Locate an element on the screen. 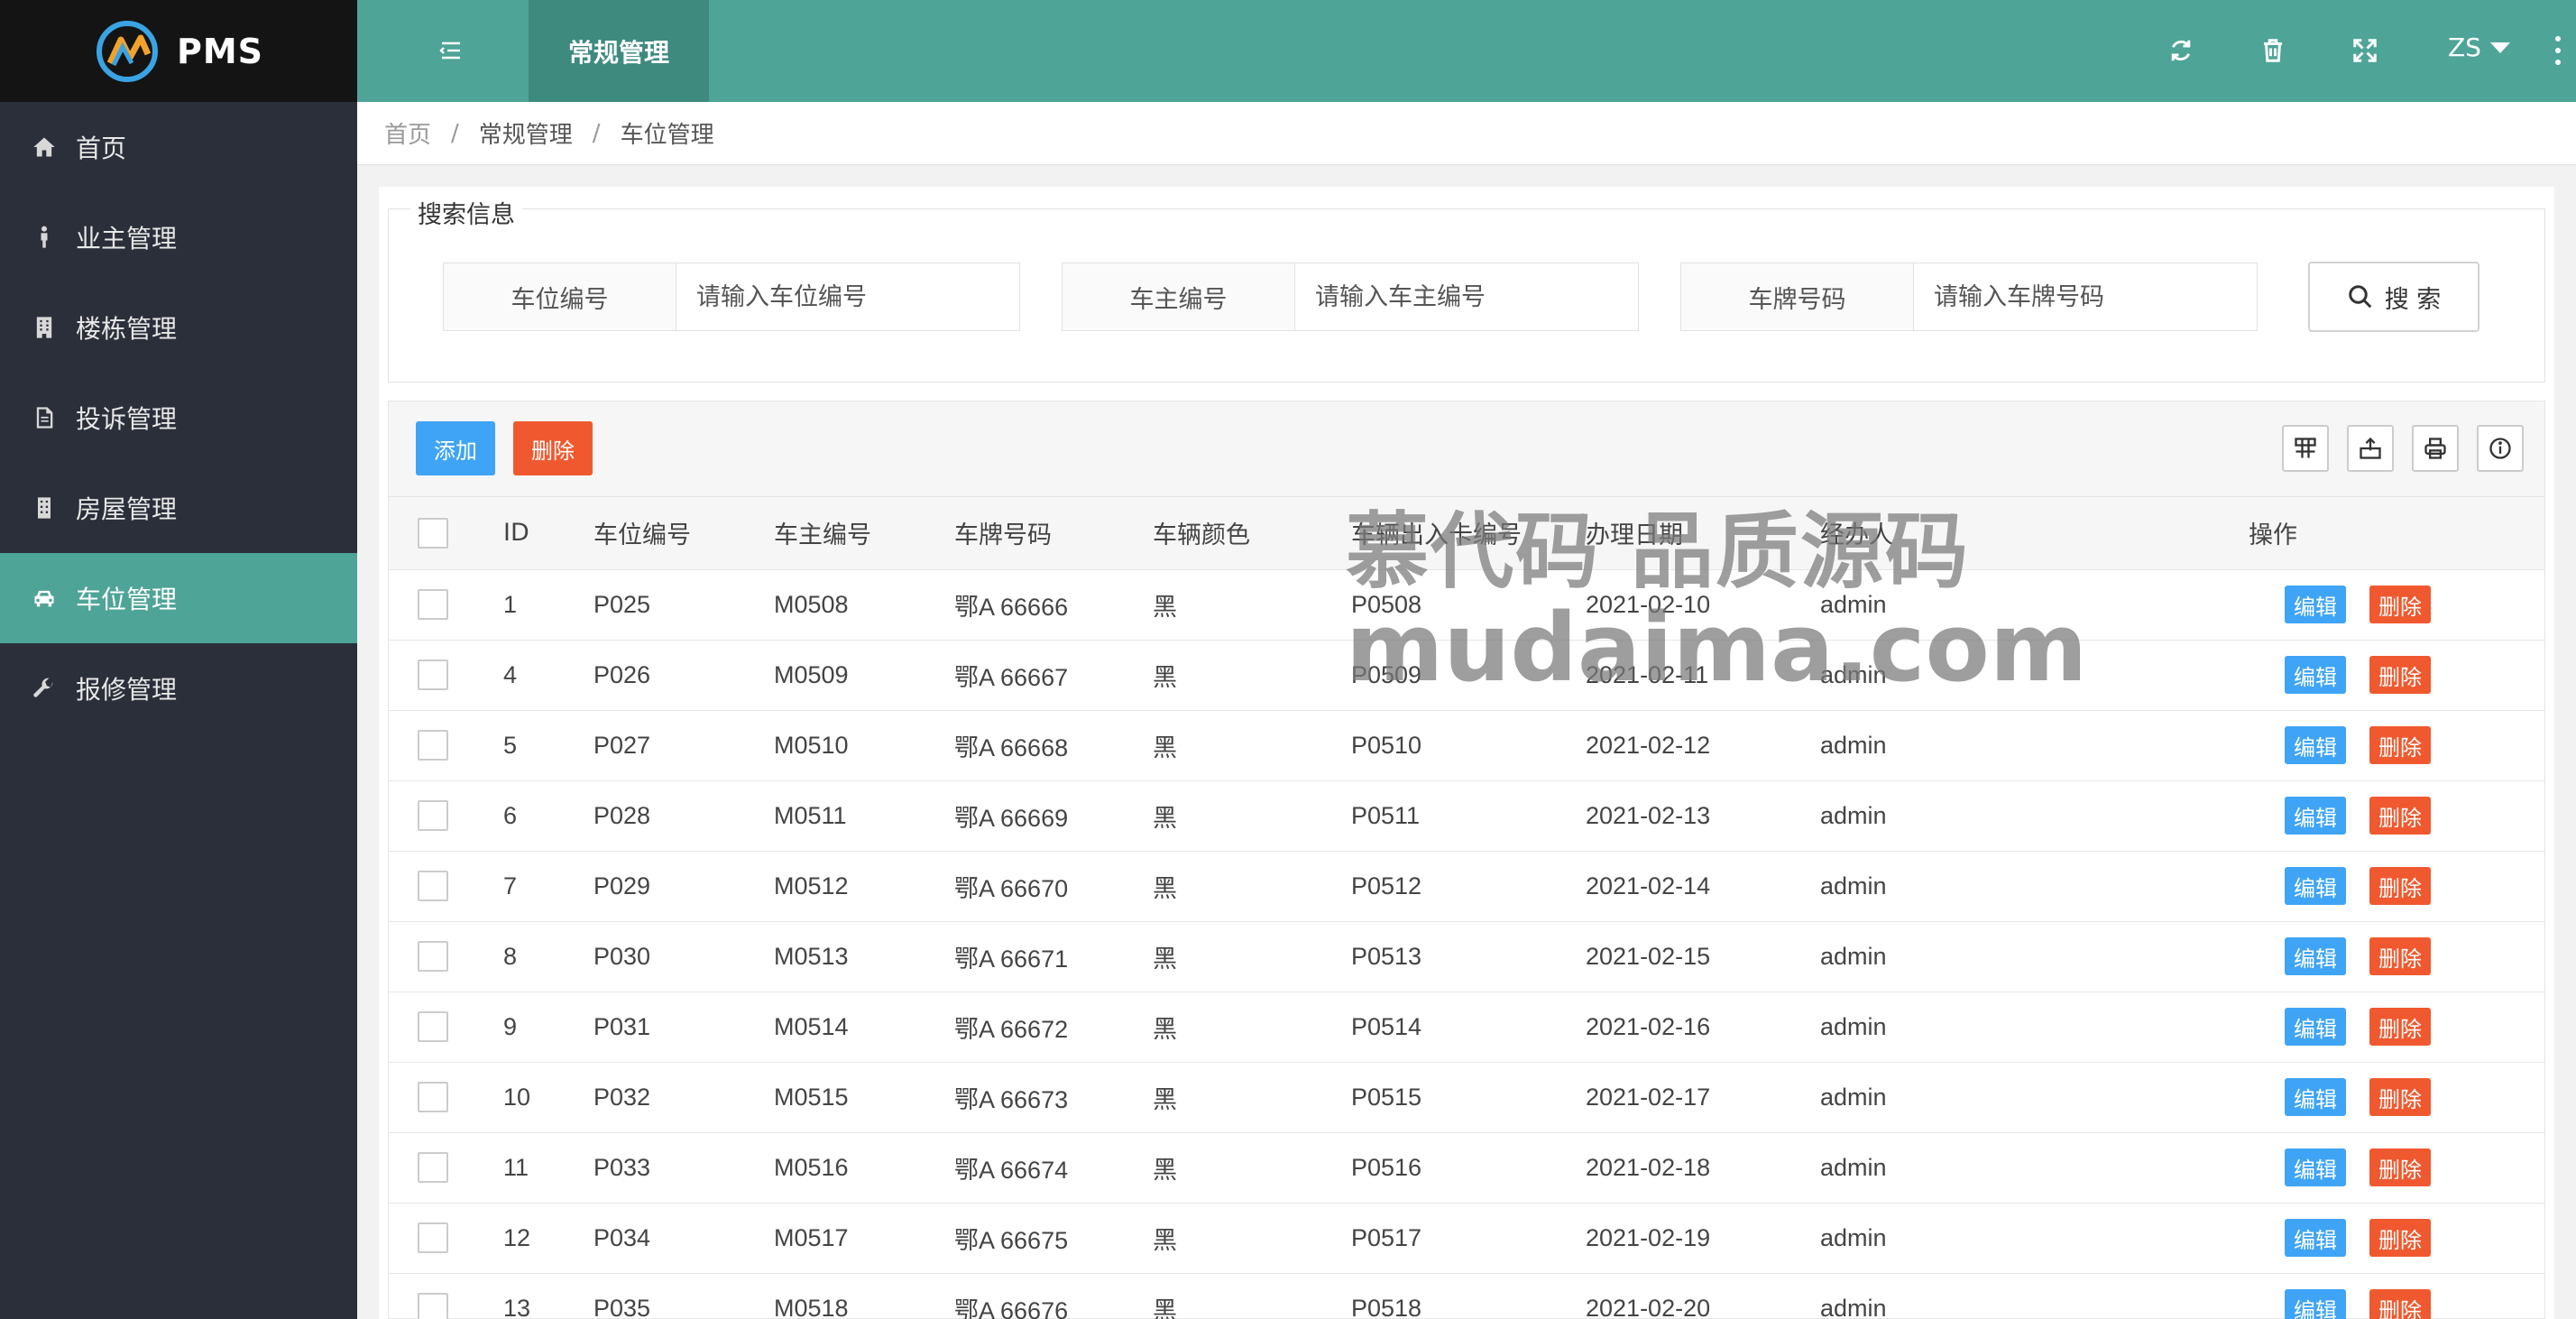 The image size is (2576, 1319). caret-down-icon is located at coordinates (2500, 47).